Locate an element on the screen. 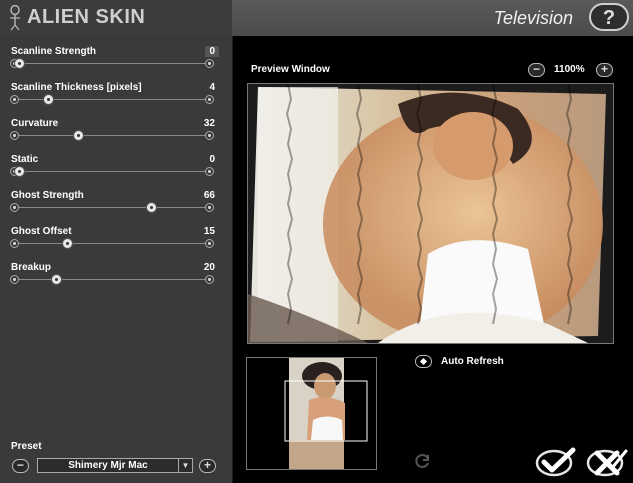  slider-value: 20 is located at coordinates (209, 267).